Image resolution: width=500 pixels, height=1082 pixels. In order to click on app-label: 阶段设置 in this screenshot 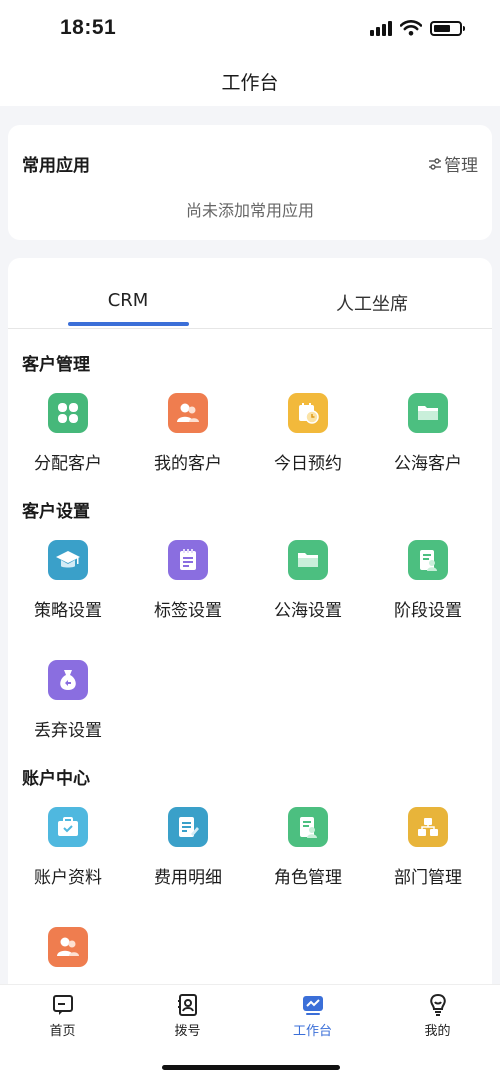, I will do `click(428, 611)`.